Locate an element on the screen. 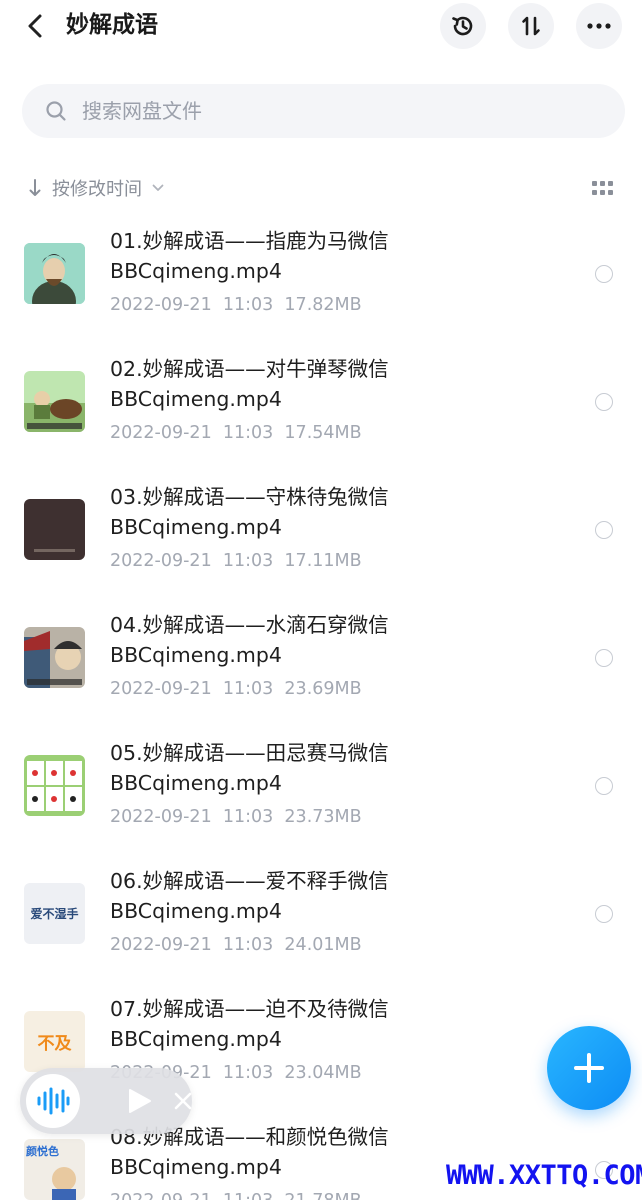 The width and height of the screenshot is (642, 1200). search-icon is located at coordinates (56, 111).